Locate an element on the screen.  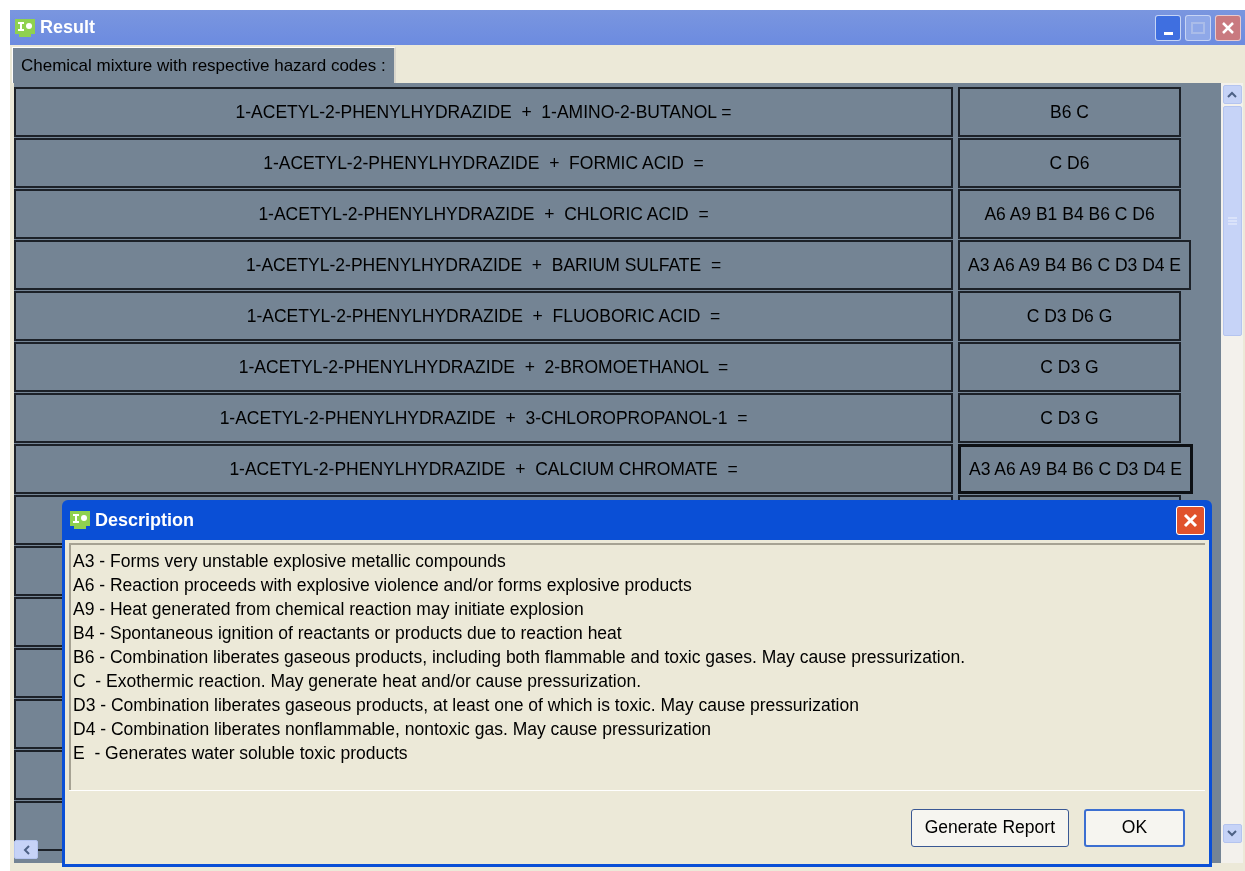
hazard-description: C - Exothermic reaction. May generate heat and/or cause pressurization. is located at coordinates (358, 681).